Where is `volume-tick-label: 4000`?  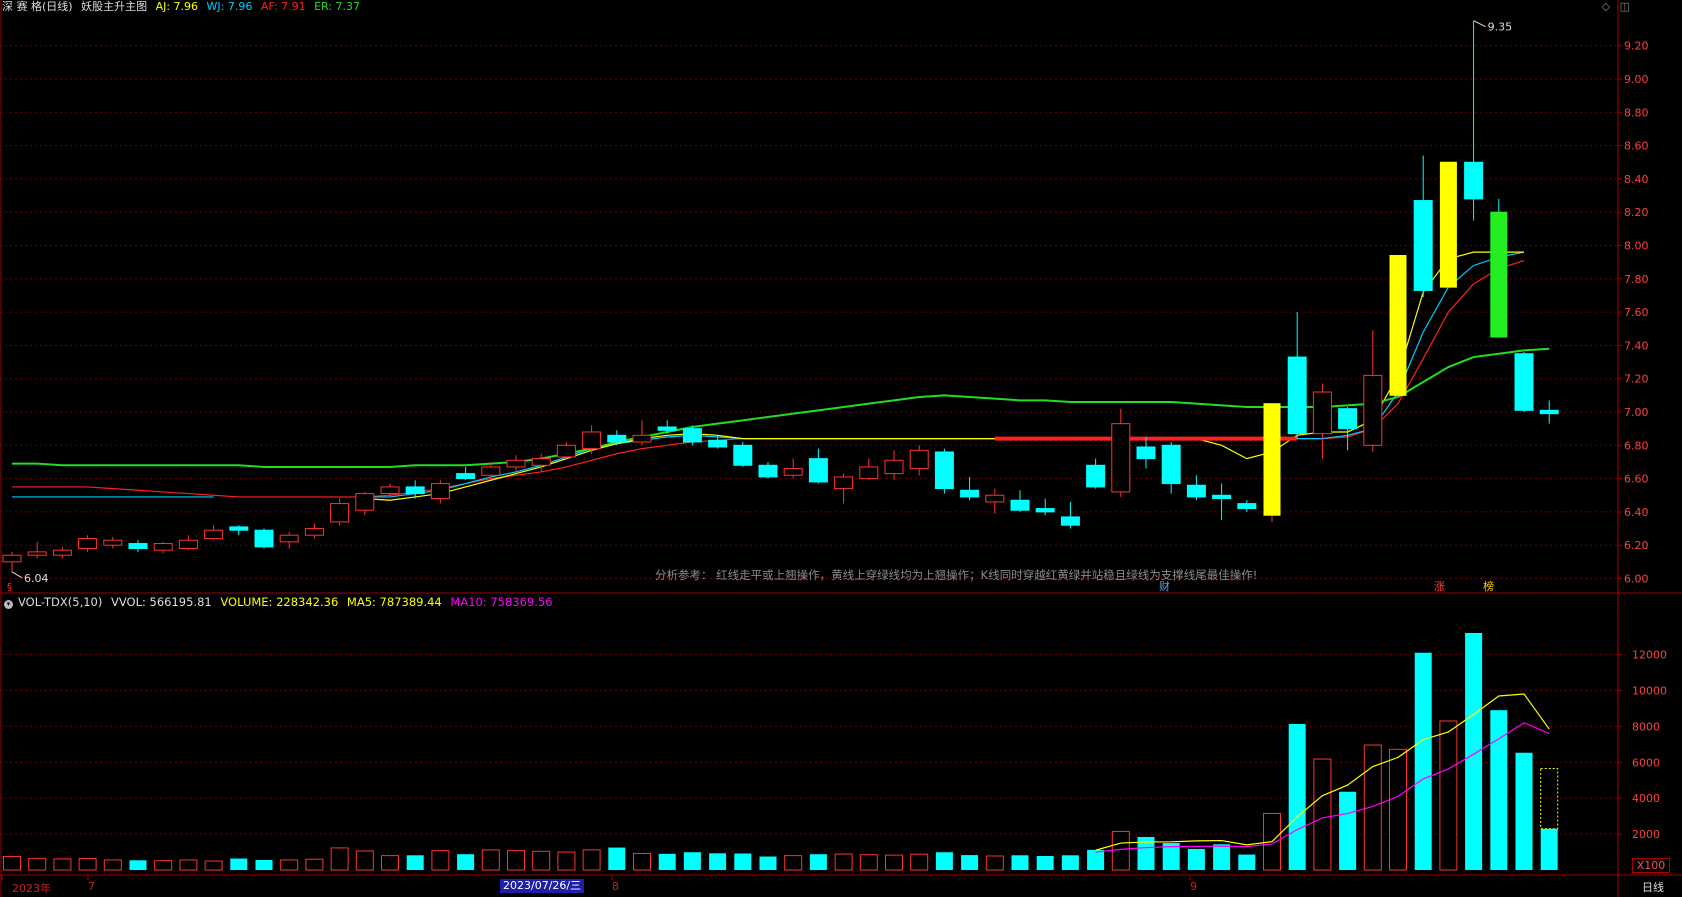
volume-tick-label: 4000 is located at coordinates (1646, 798).